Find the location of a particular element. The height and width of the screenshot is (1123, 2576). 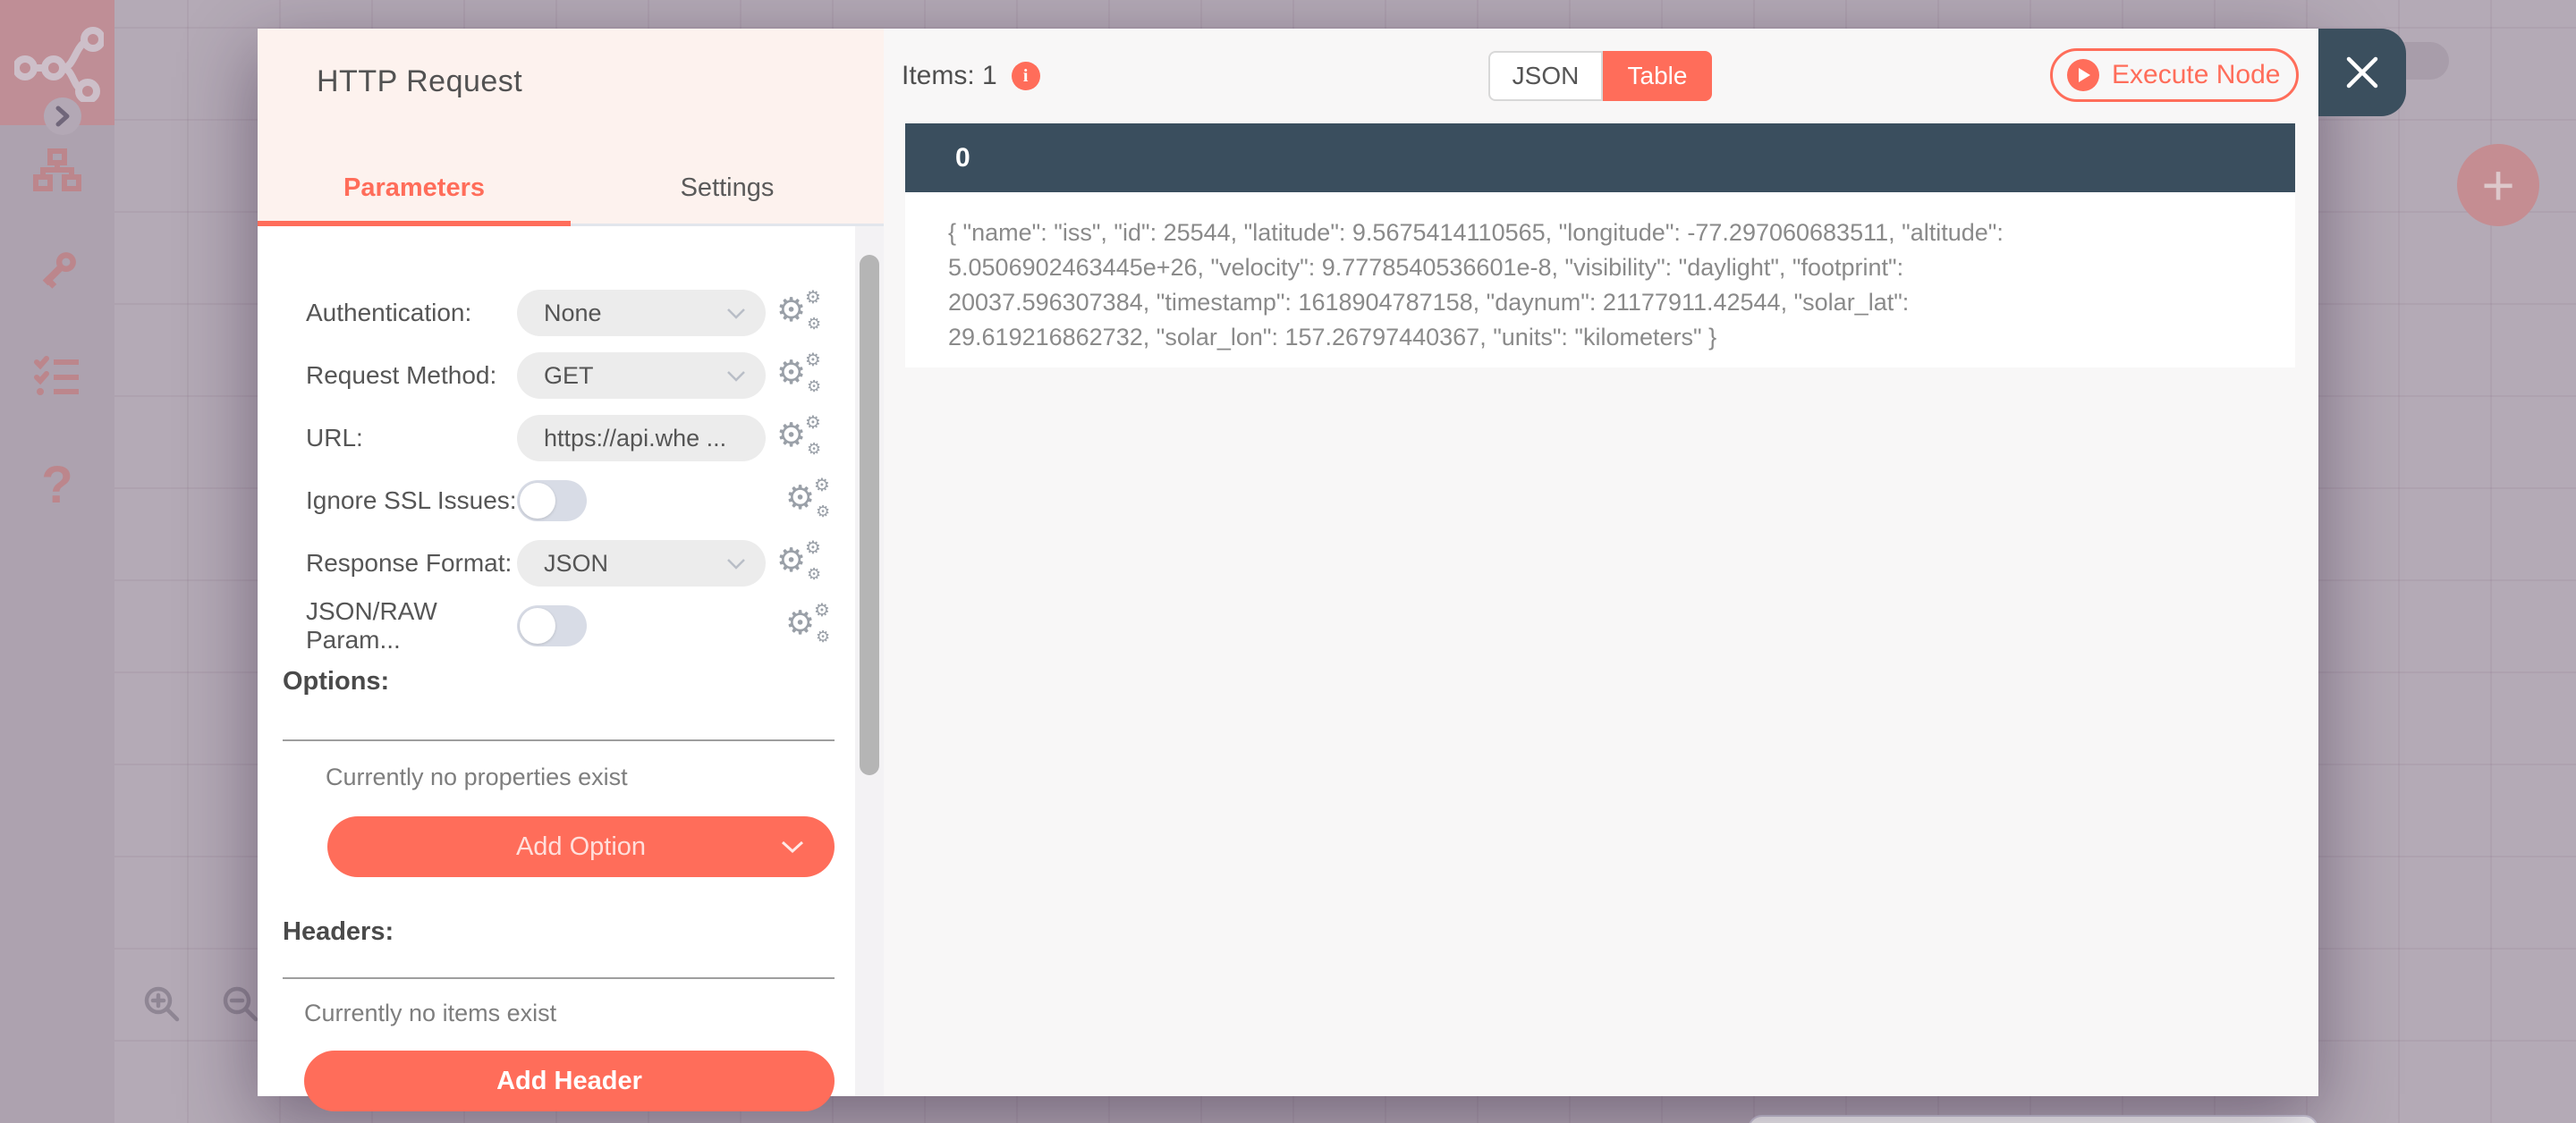

info-icon: i is located at coordinates (1025, 76).